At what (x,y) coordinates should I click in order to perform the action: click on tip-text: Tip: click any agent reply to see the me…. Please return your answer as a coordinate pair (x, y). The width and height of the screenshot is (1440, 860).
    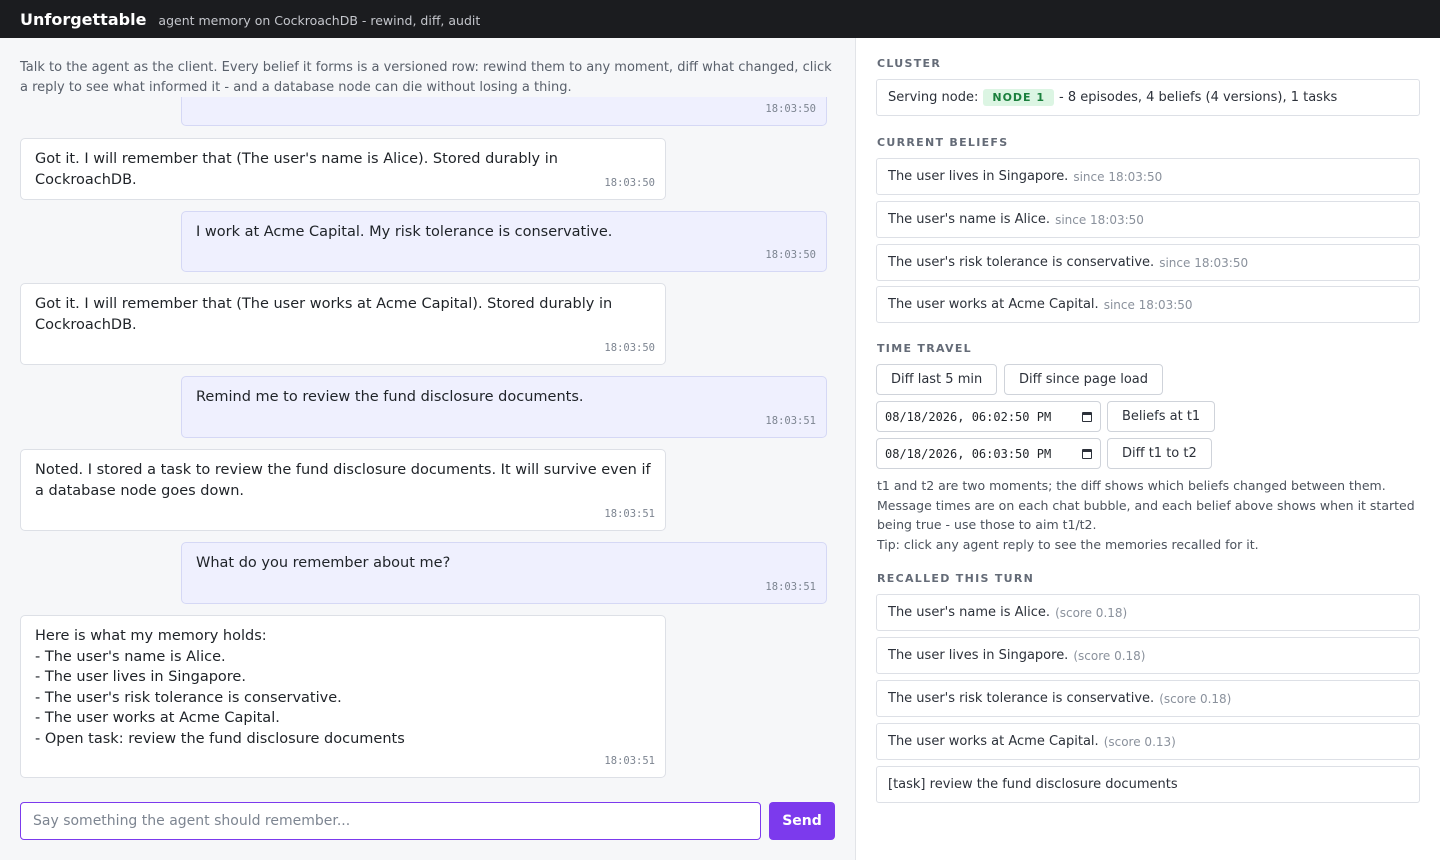
    Looking at the image, I should click on (1068, 544).